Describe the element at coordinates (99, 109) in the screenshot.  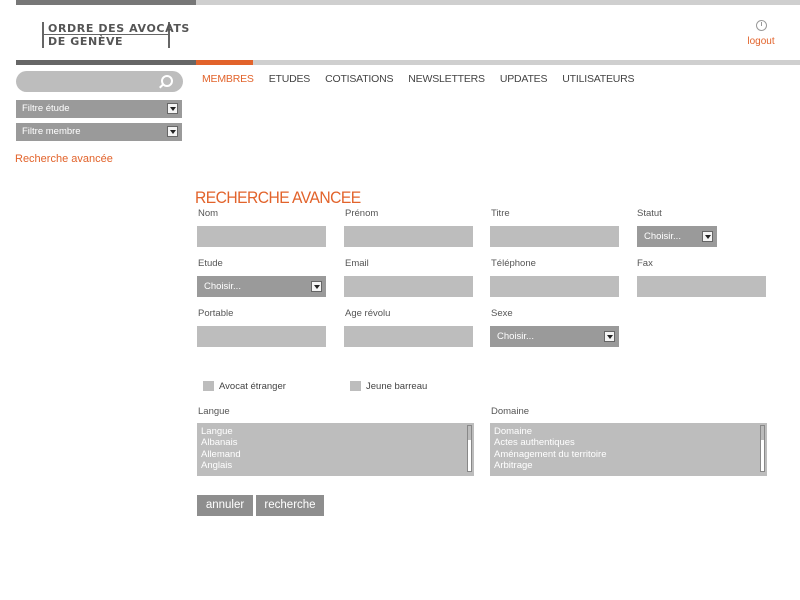
I see `filter-etude-select: Filtre étude` at that location.